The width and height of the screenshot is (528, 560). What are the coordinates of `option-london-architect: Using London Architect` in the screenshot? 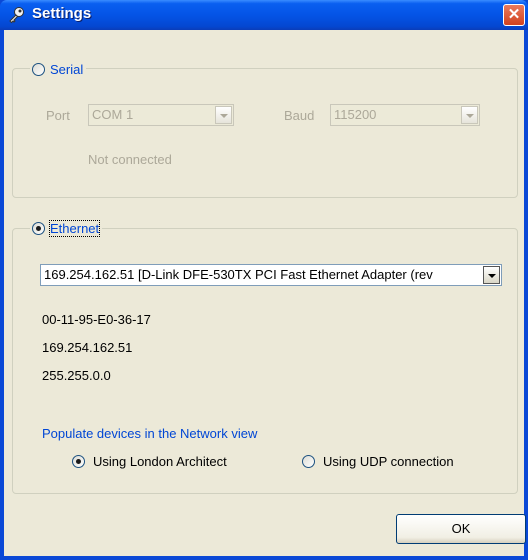 It's located at (149, 461).